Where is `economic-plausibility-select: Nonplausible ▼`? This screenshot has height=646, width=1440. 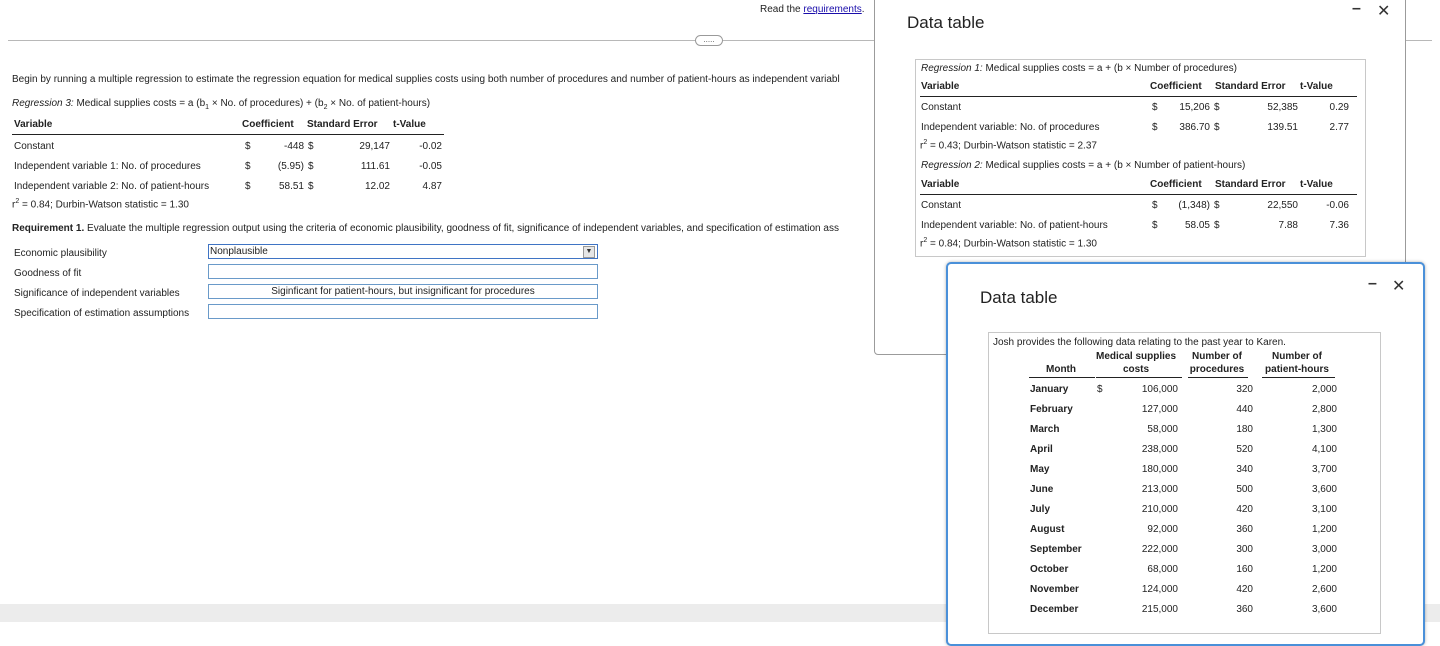 economic-plausibility-select: Nonplausible ▼ is located at coordinates (403, 251).